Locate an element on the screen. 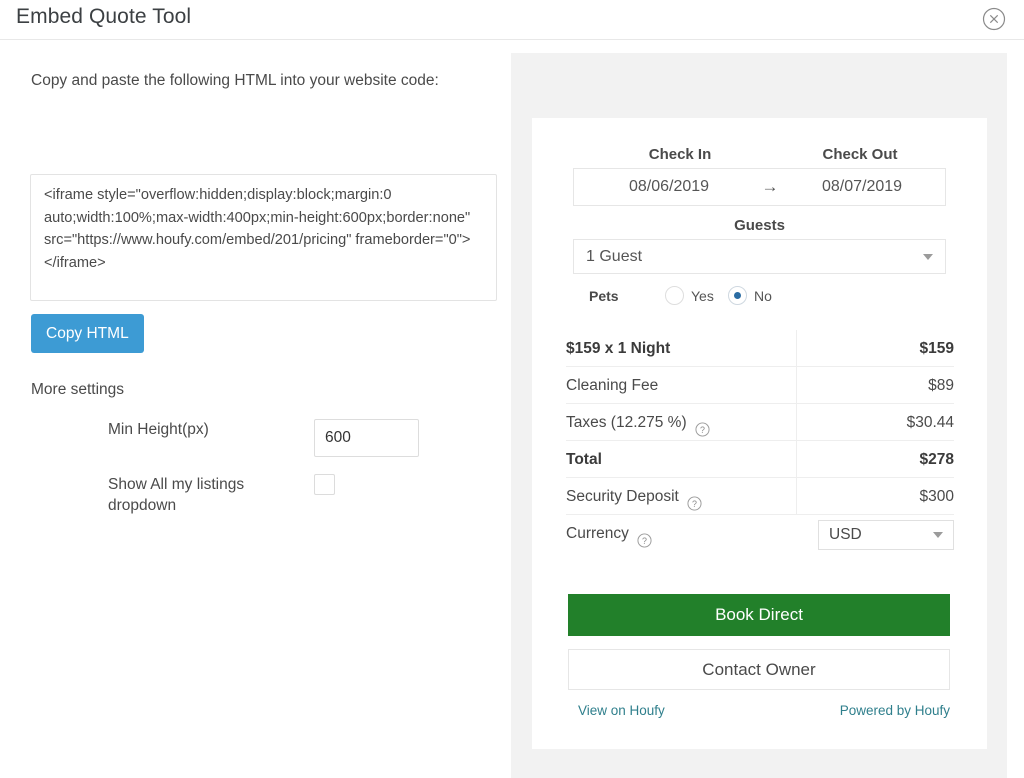  guests-select: 1 Guest is located at coordinates (759, 256).